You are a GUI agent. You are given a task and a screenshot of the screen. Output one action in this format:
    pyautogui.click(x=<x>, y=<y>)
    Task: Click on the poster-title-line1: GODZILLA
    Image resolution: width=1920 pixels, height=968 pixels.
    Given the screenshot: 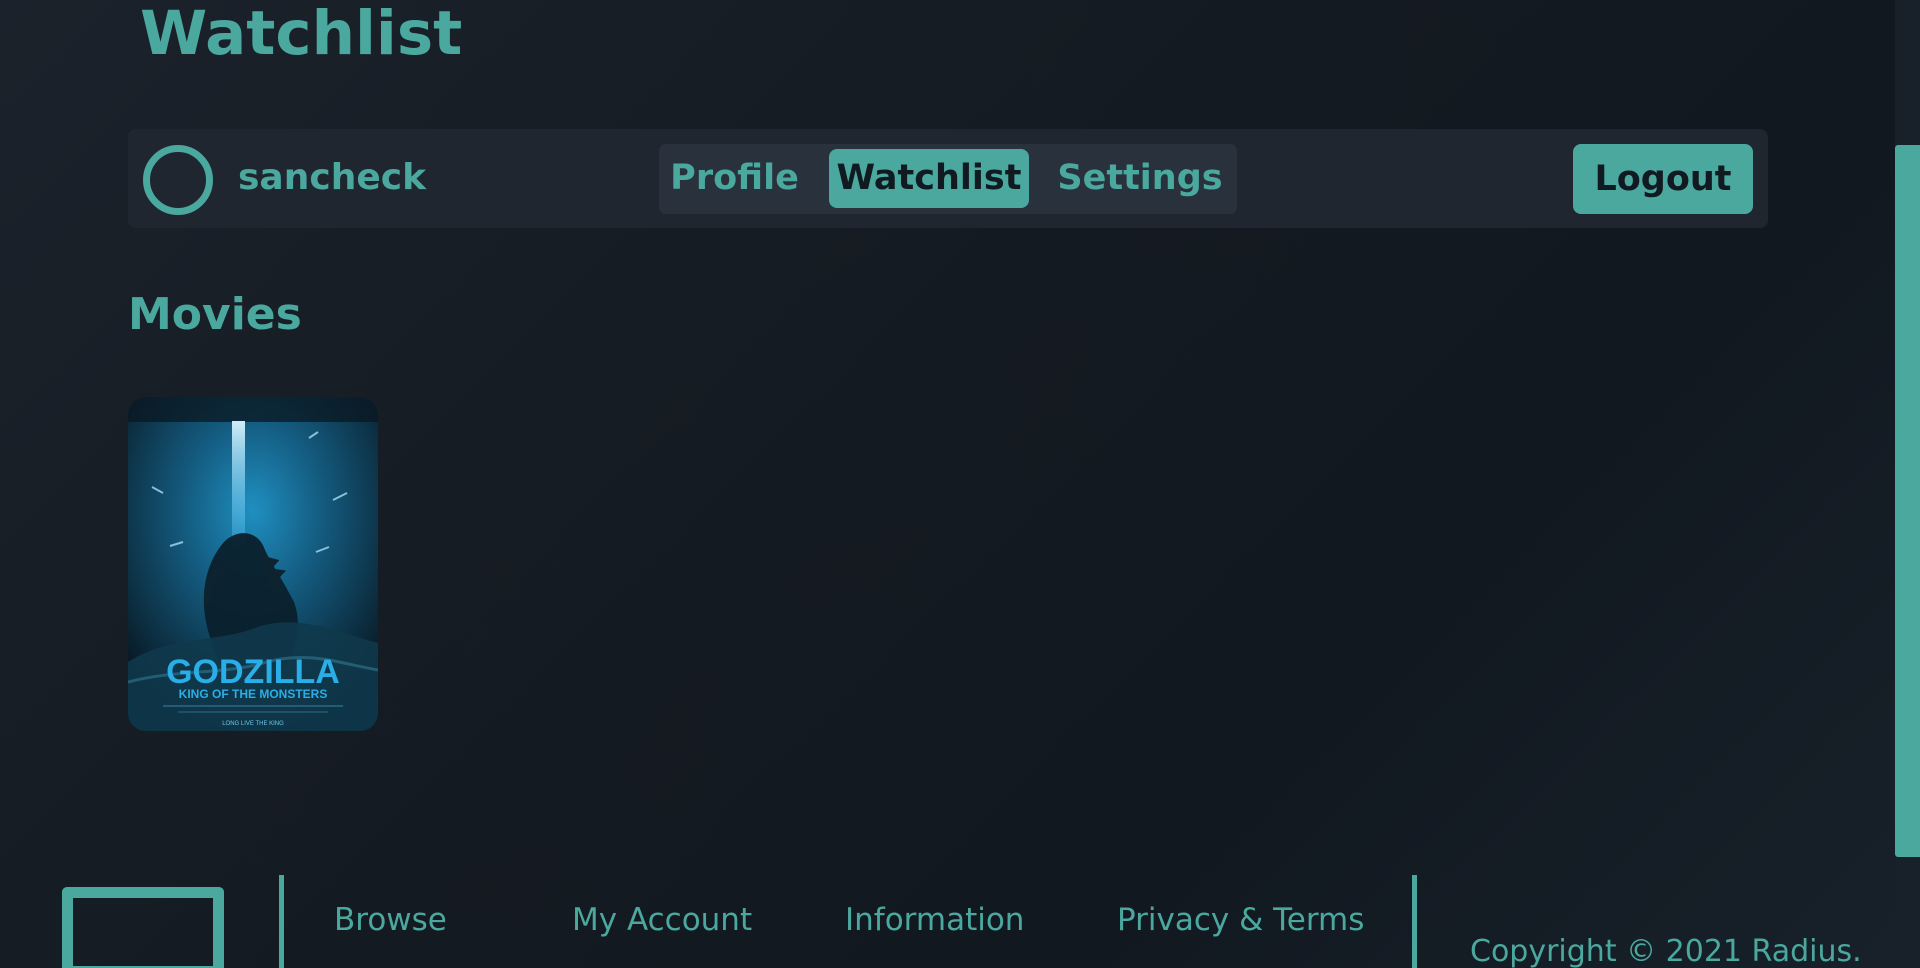 What is the action you would take?
    pyautogui.click(x=253, y=672)
    